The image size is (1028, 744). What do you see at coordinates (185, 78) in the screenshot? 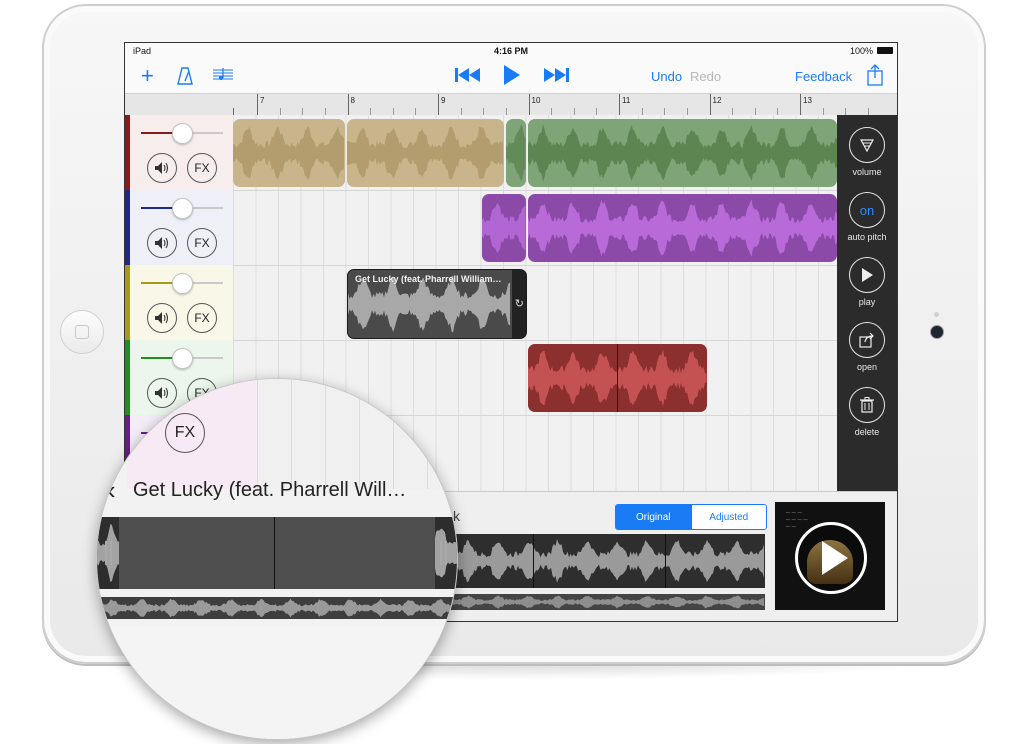
I see `metronome-icon` at bounding box center [185, 78].